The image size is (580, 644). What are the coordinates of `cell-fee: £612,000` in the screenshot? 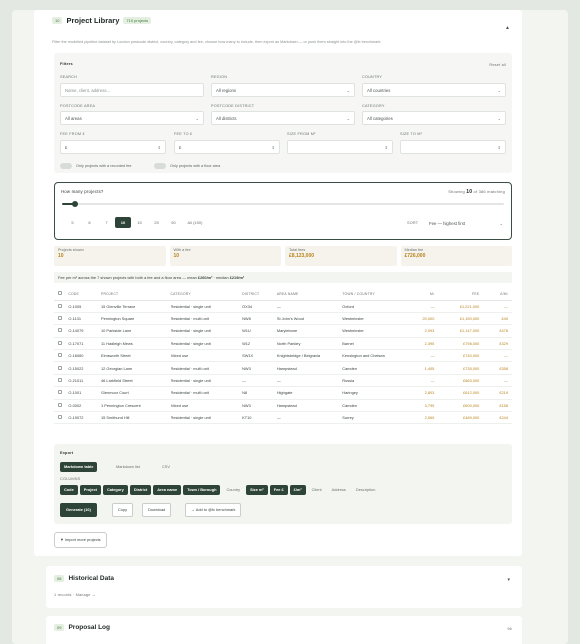 It's located at (461, 393).